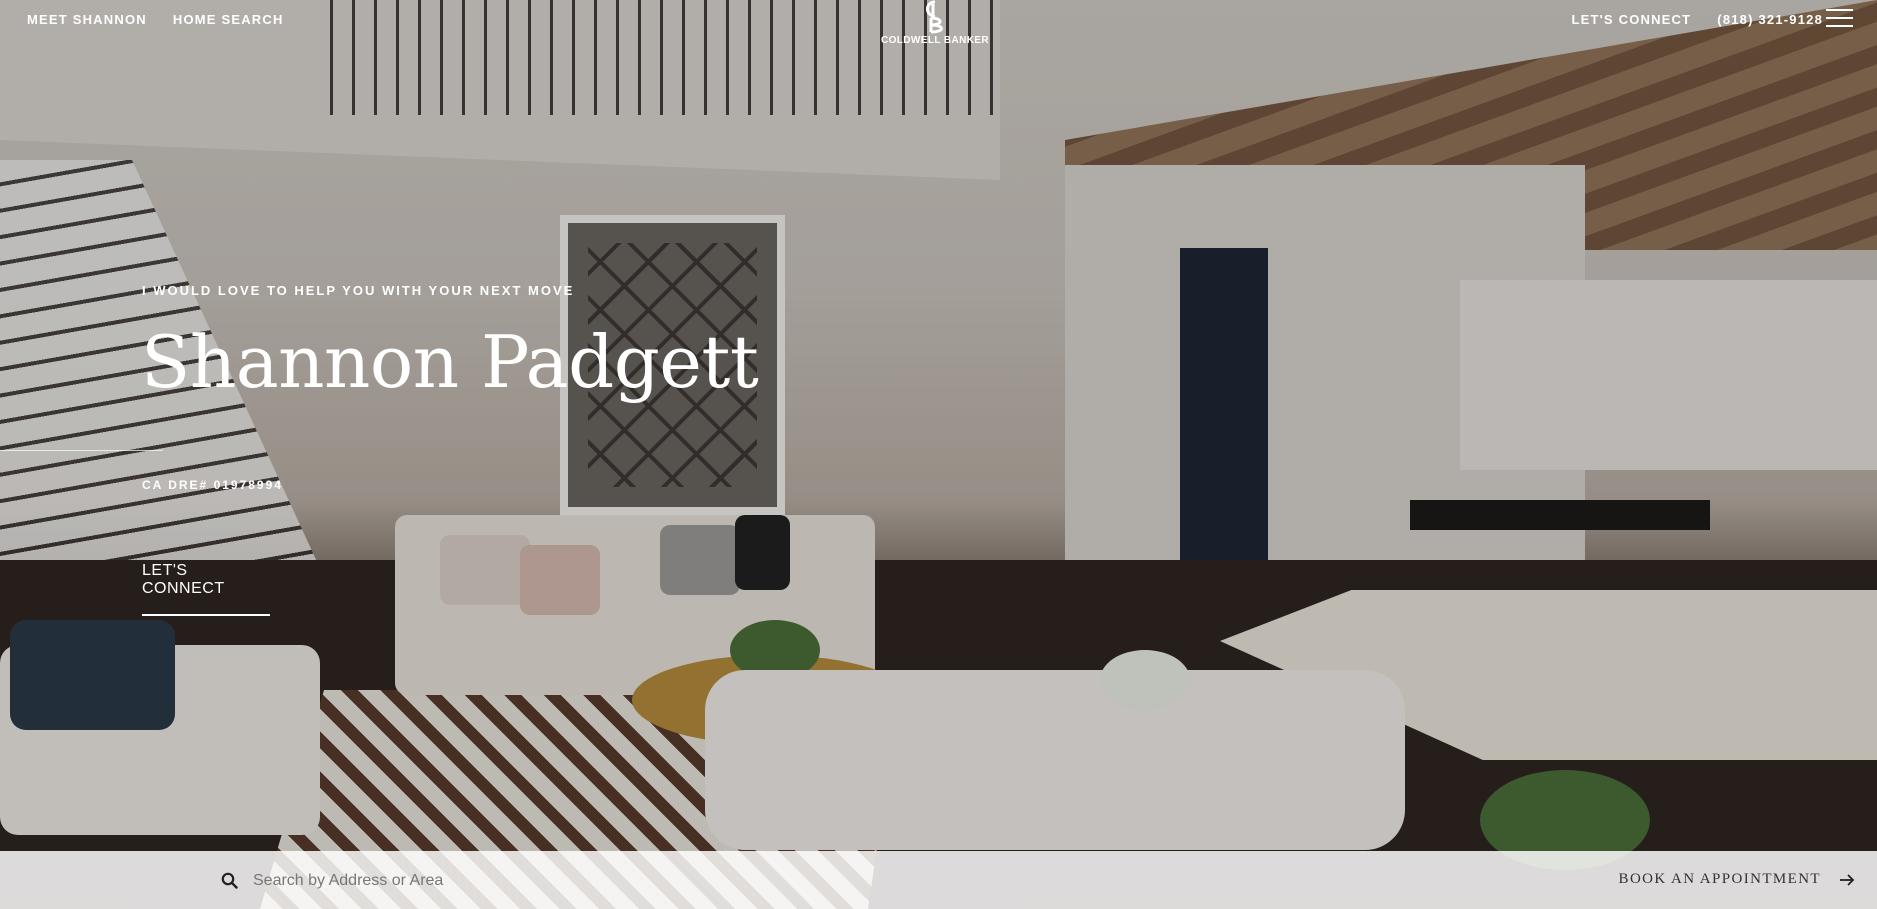 The height and width of the screenshot is (909, 1877). What do you see at coordinates (934, 17) in the screenshot?
I see `cb-logo-icon` at bounding box center [934, 17].